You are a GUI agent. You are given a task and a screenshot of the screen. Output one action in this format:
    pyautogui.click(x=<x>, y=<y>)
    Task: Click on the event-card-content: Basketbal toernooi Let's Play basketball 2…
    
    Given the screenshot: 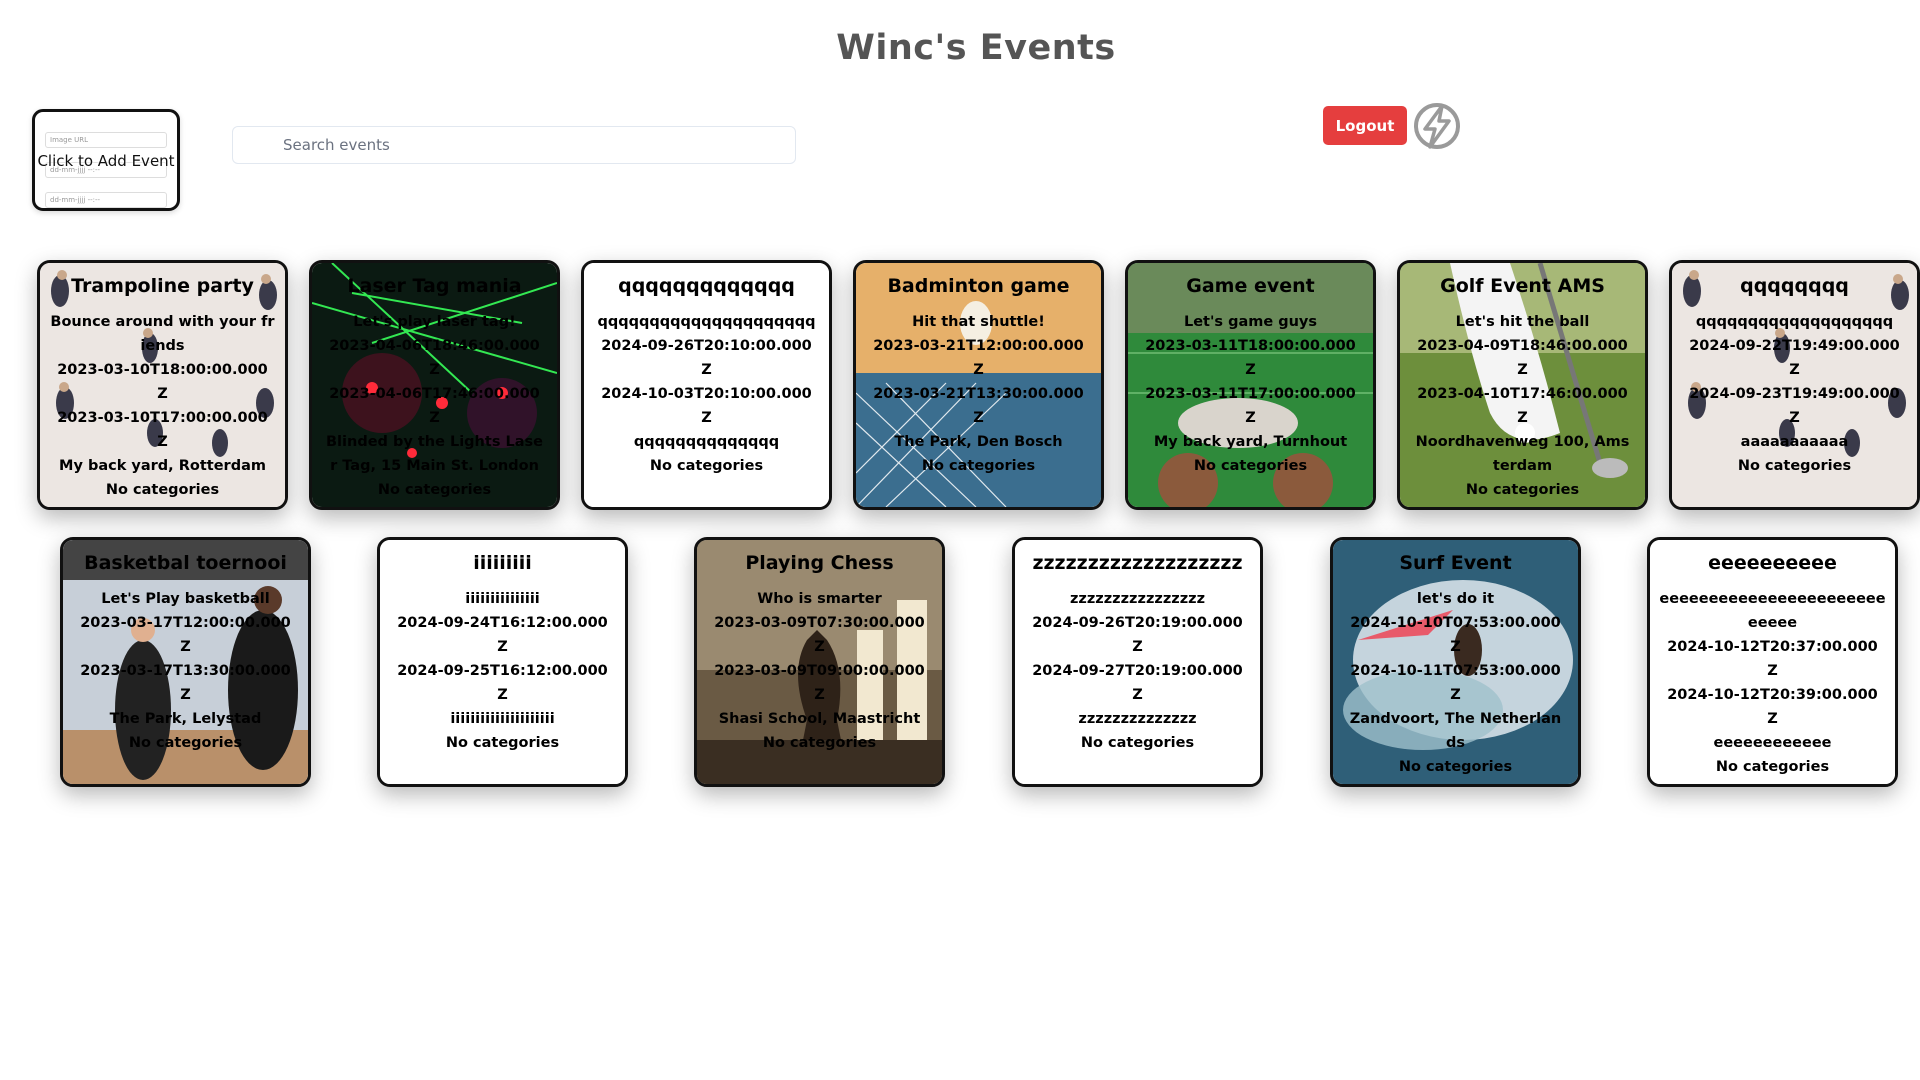 What is the action you would take?
    pyautogui.click(x=185, y=662)
    